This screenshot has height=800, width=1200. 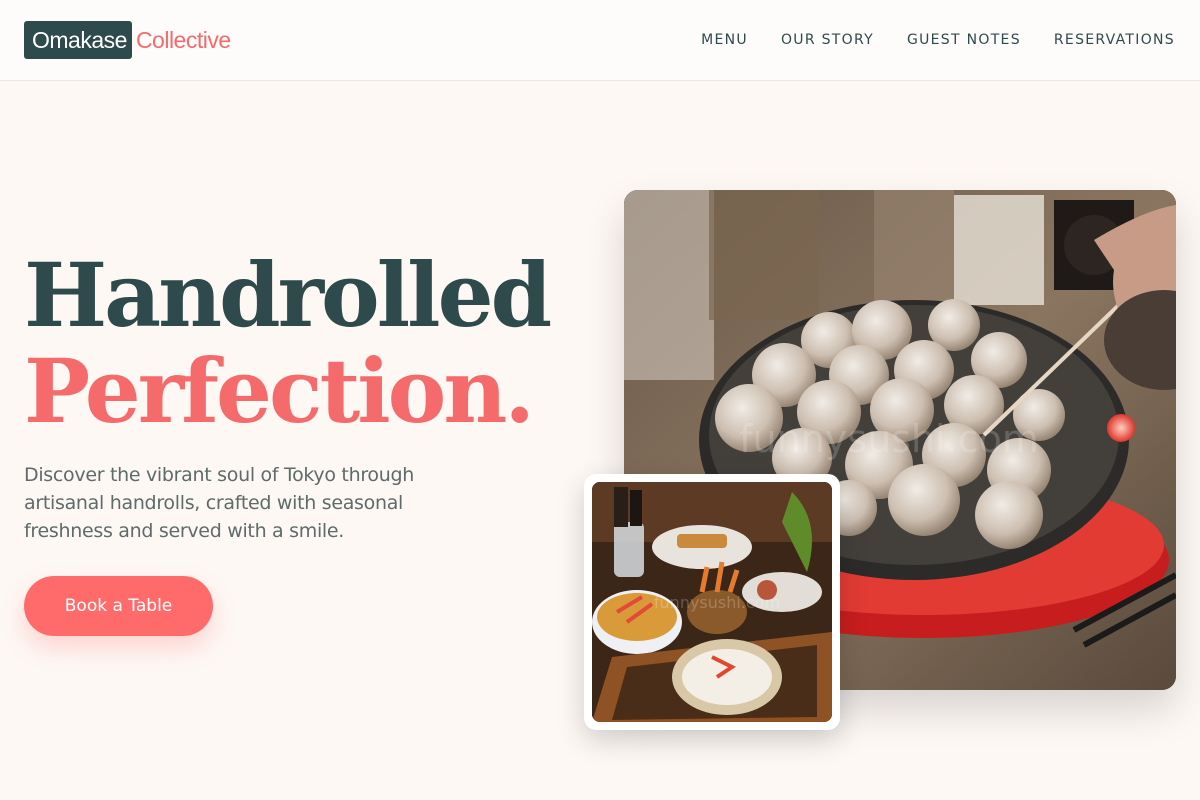 I want to click on hero-inset-photo-frame: funnysushi.com, so click(x=712, y=602).